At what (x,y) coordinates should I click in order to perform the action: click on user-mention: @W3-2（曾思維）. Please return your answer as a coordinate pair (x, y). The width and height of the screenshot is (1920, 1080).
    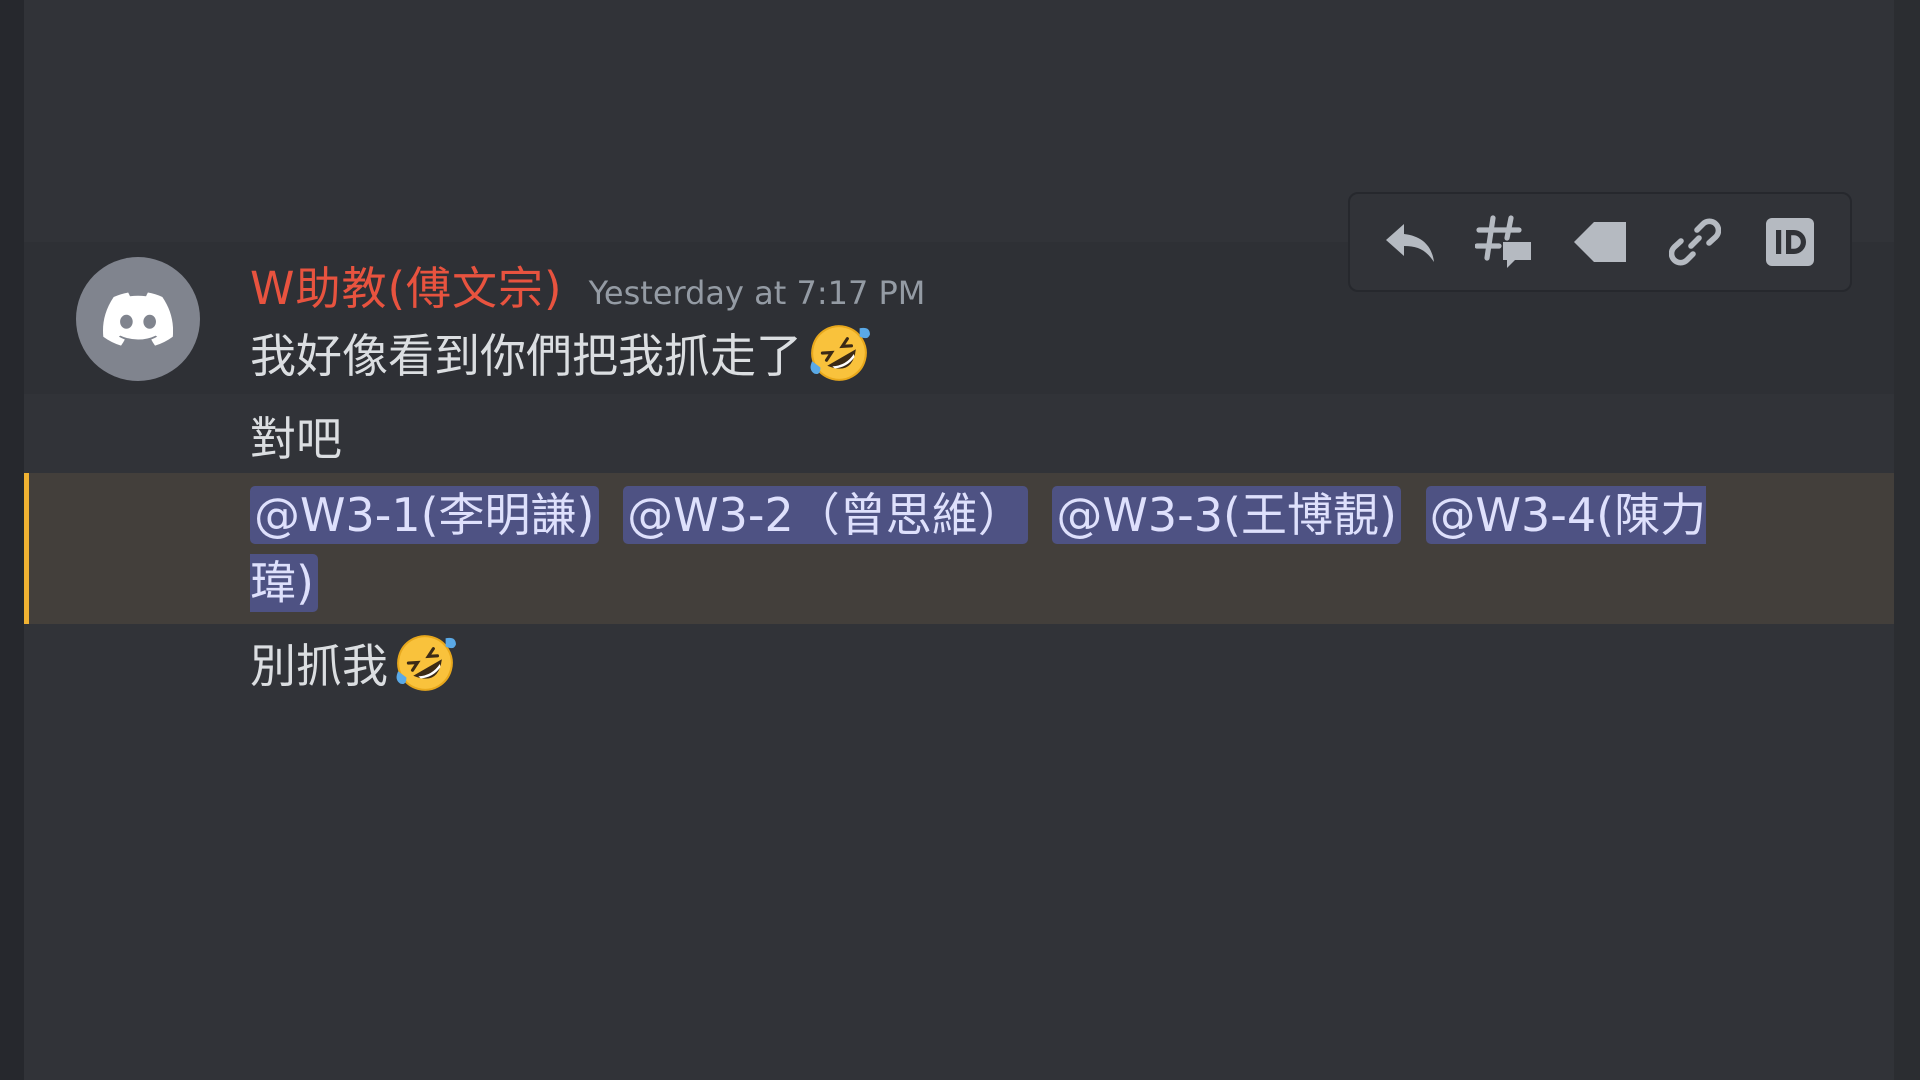
    Looking at the image, I should click on (825, 515).